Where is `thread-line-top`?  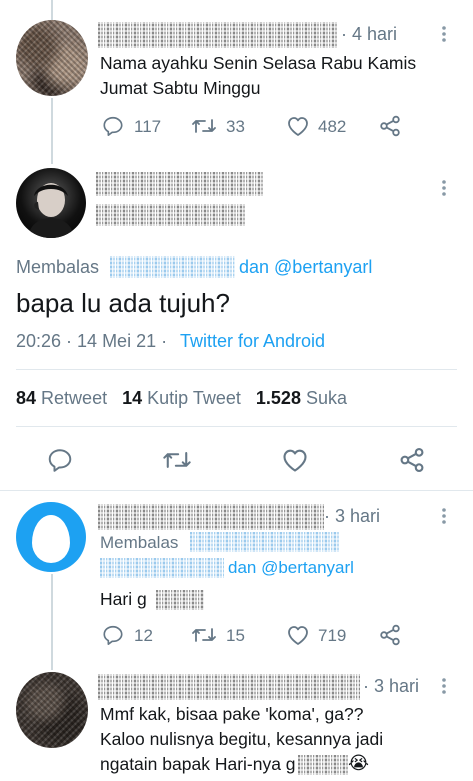
thread-line-top is located at coordinates (52, 10).